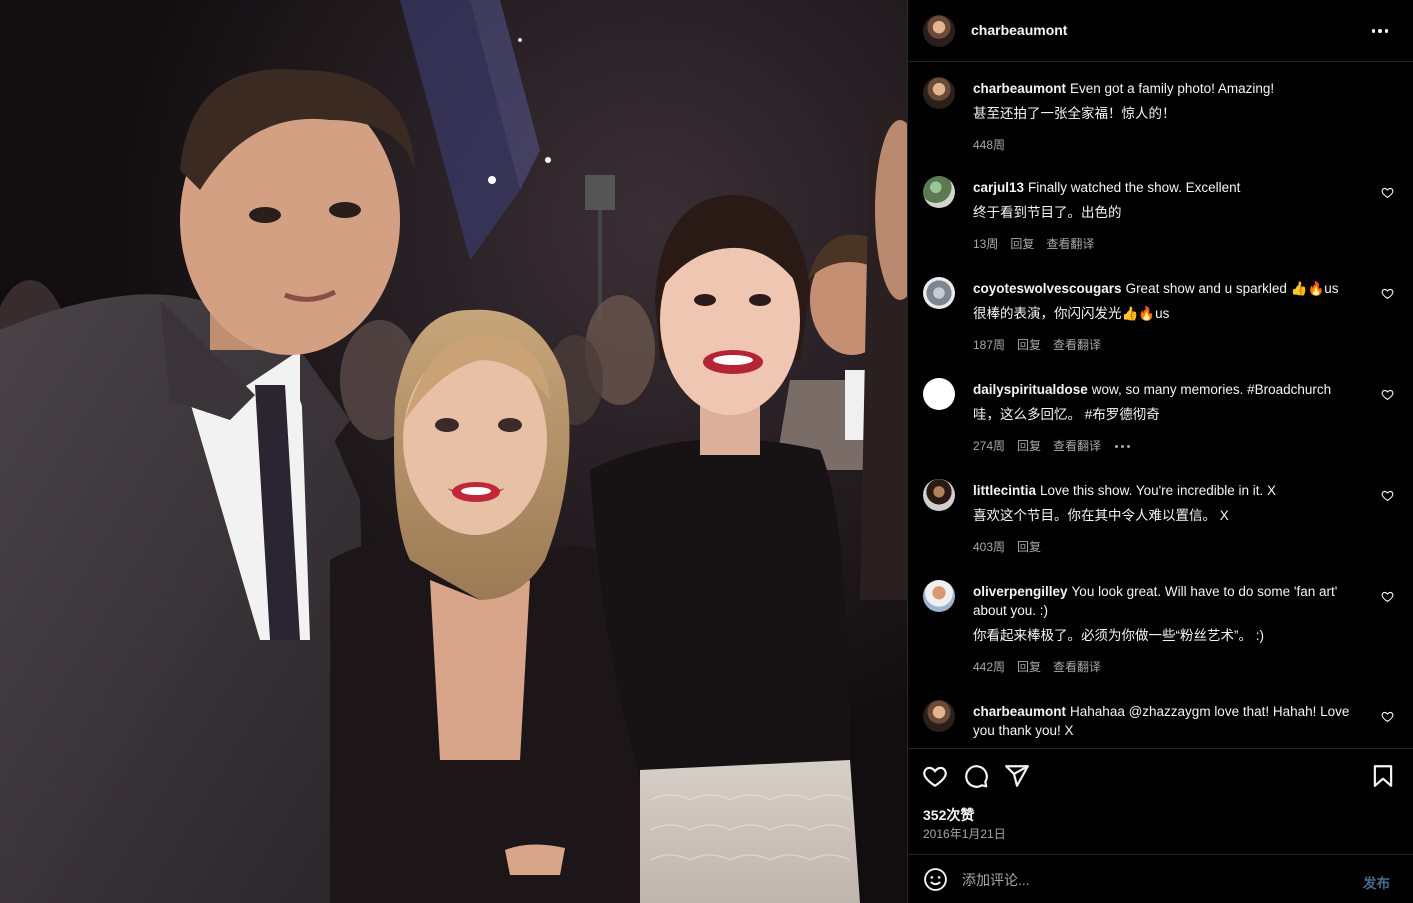 The width and height of the screenshot is (1413, 903). What do you see at coordinates (986, 244) in the screenshot?
I see `comment-time: 13周` at bounding box center [986, 244].